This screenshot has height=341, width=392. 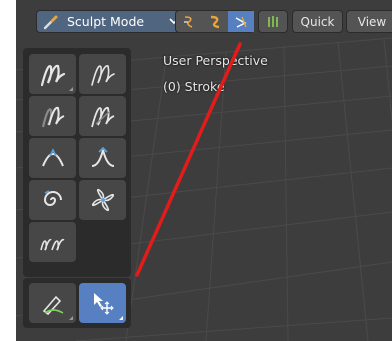 I want to click on pinch-icon, so click(x=52, y=157).